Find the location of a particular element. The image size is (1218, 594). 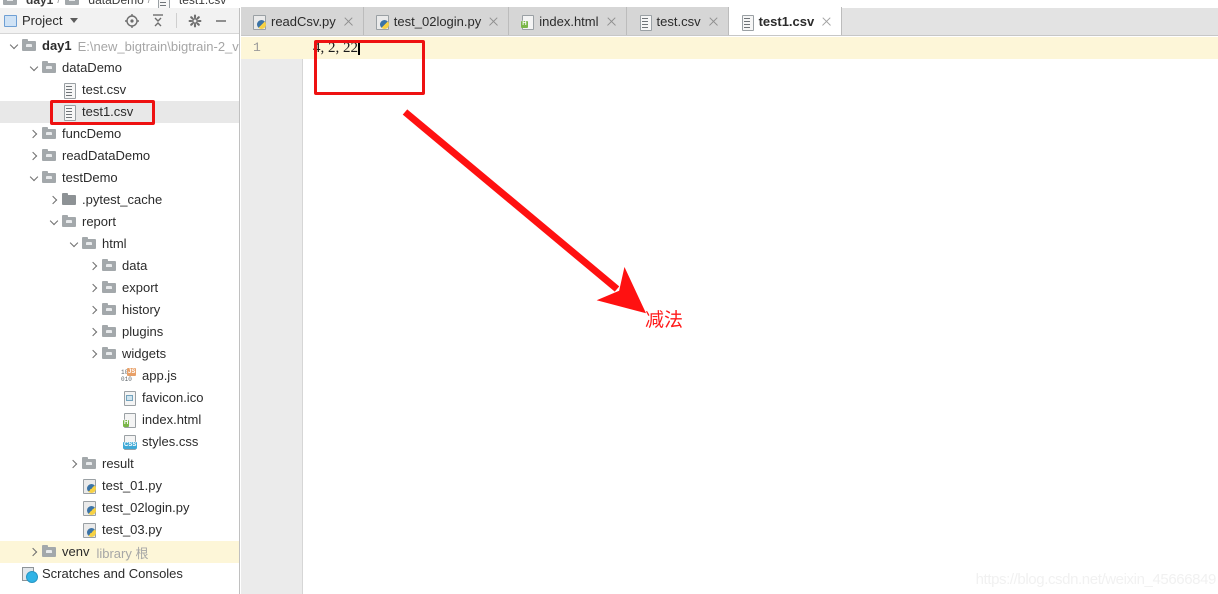

folder-icon is located at coordinates (72, 4).